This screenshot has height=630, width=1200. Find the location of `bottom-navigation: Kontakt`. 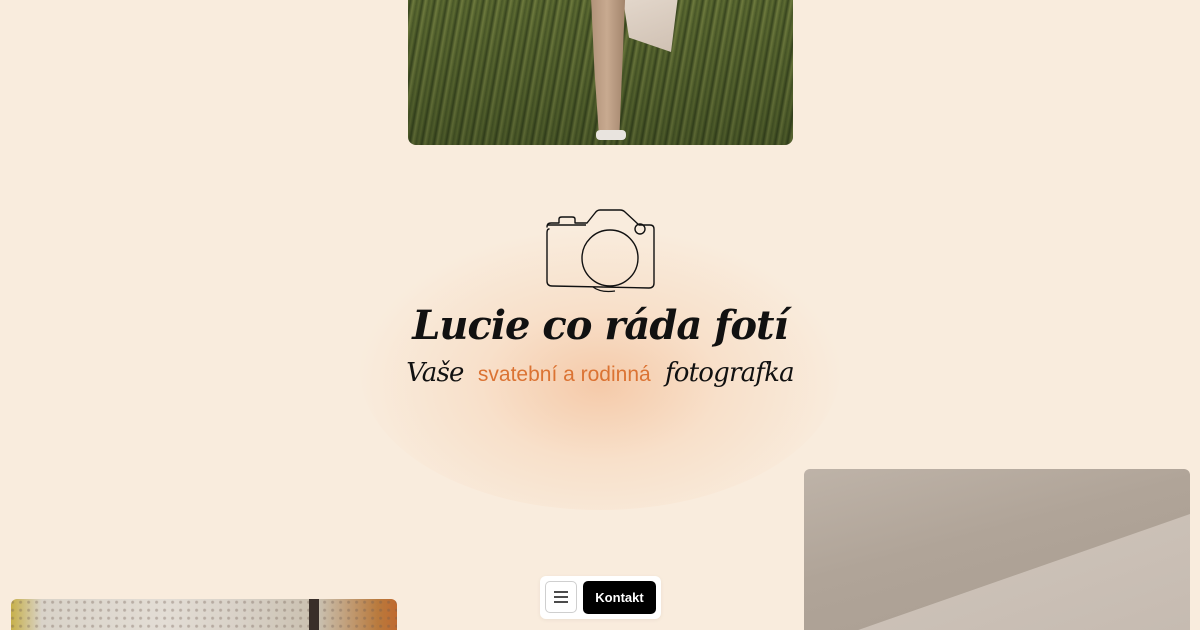

bottom-navigation: Kontakt is located at coordinates (600, 597).